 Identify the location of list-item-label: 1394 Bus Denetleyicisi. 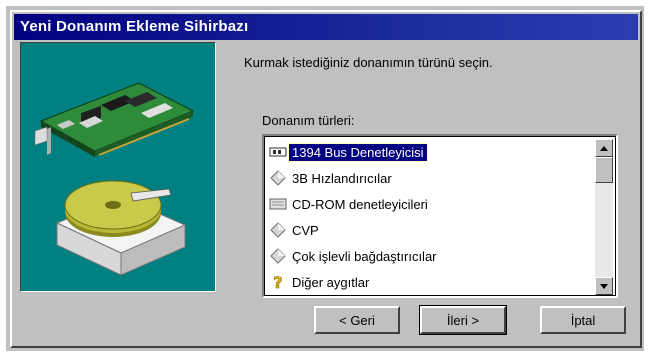
(358, 152).